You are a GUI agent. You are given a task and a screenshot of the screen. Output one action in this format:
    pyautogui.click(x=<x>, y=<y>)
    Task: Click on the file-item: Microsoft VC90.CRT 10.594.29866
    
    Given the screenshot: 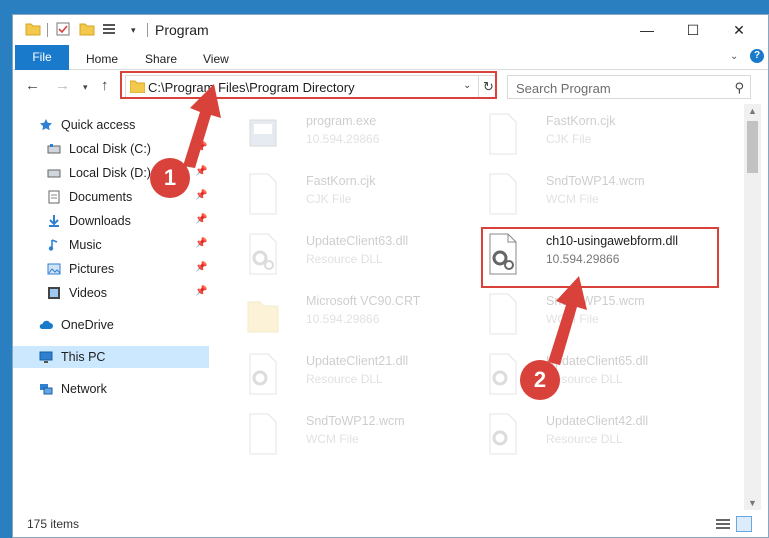 What is the action you would take?
    pyautogui.click(x=354, y=315)
    